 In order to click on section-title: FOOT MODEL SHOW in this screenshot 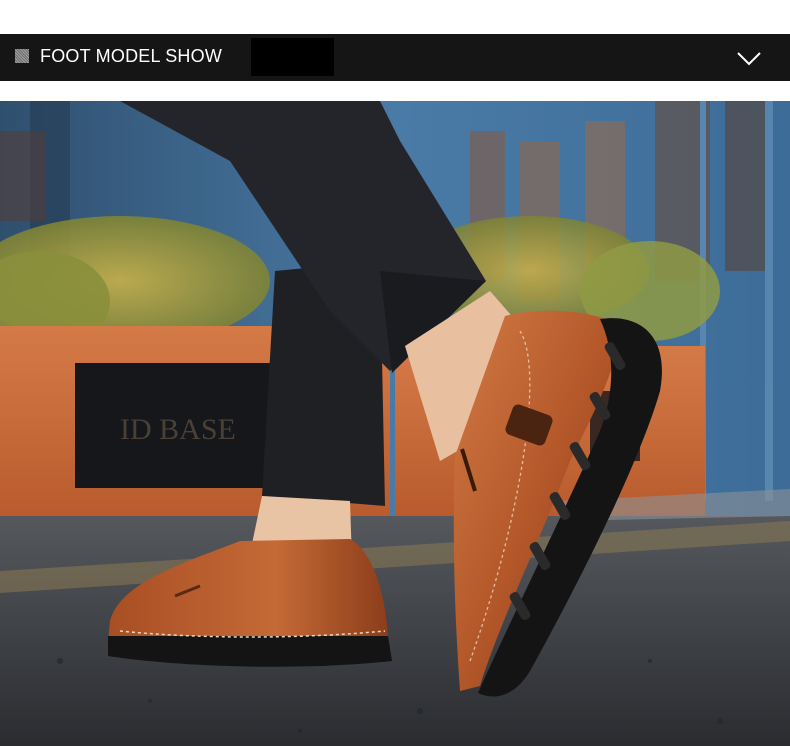, I will do `click(131, 56)`.